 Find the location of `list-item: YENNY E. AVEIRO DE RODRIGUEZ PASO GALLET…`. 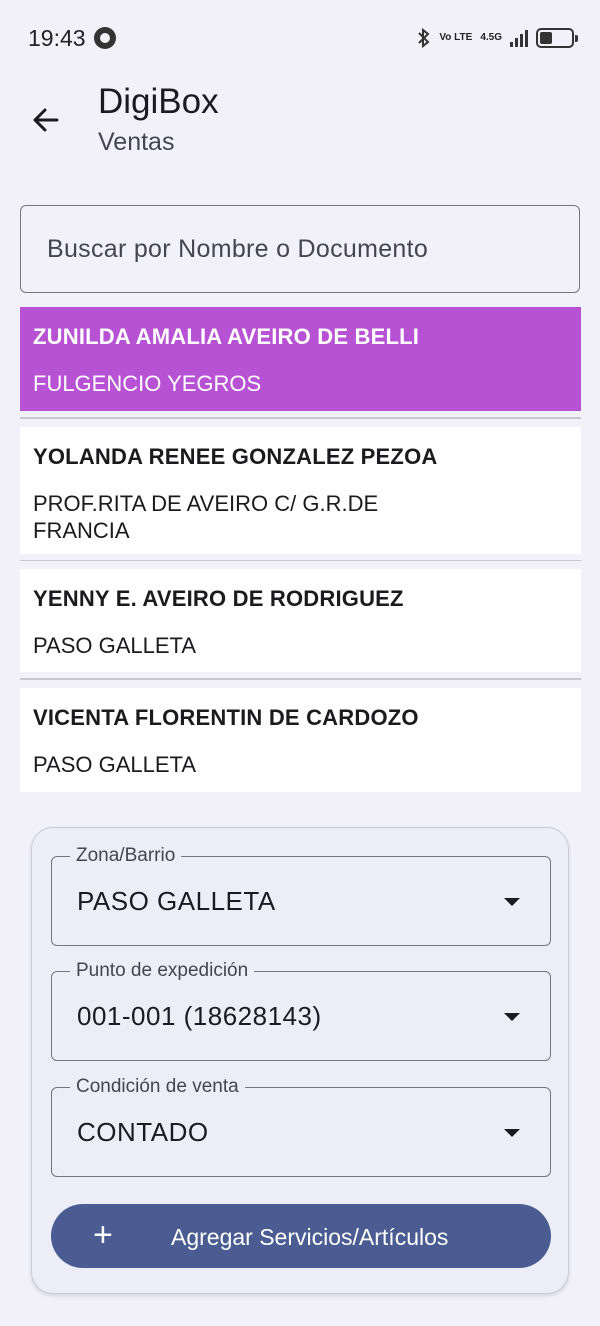

list-item: YENNY E. AVEIRO DE RODRIGUEZ PASO GALLET… is located at coordinates (300, 620).